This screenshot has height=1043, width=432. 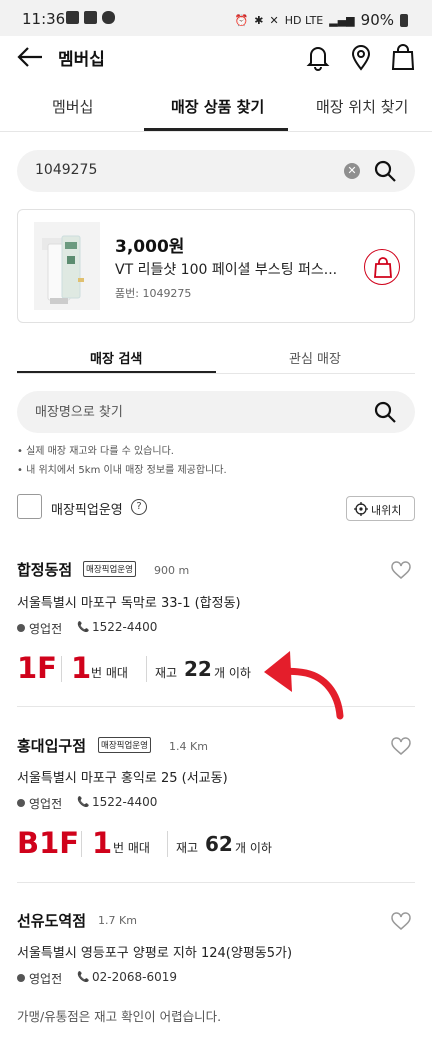 I want to click on store-address: 서울특별시 마포구 홍익로 25 (서교동), so click(x=122, y=778).